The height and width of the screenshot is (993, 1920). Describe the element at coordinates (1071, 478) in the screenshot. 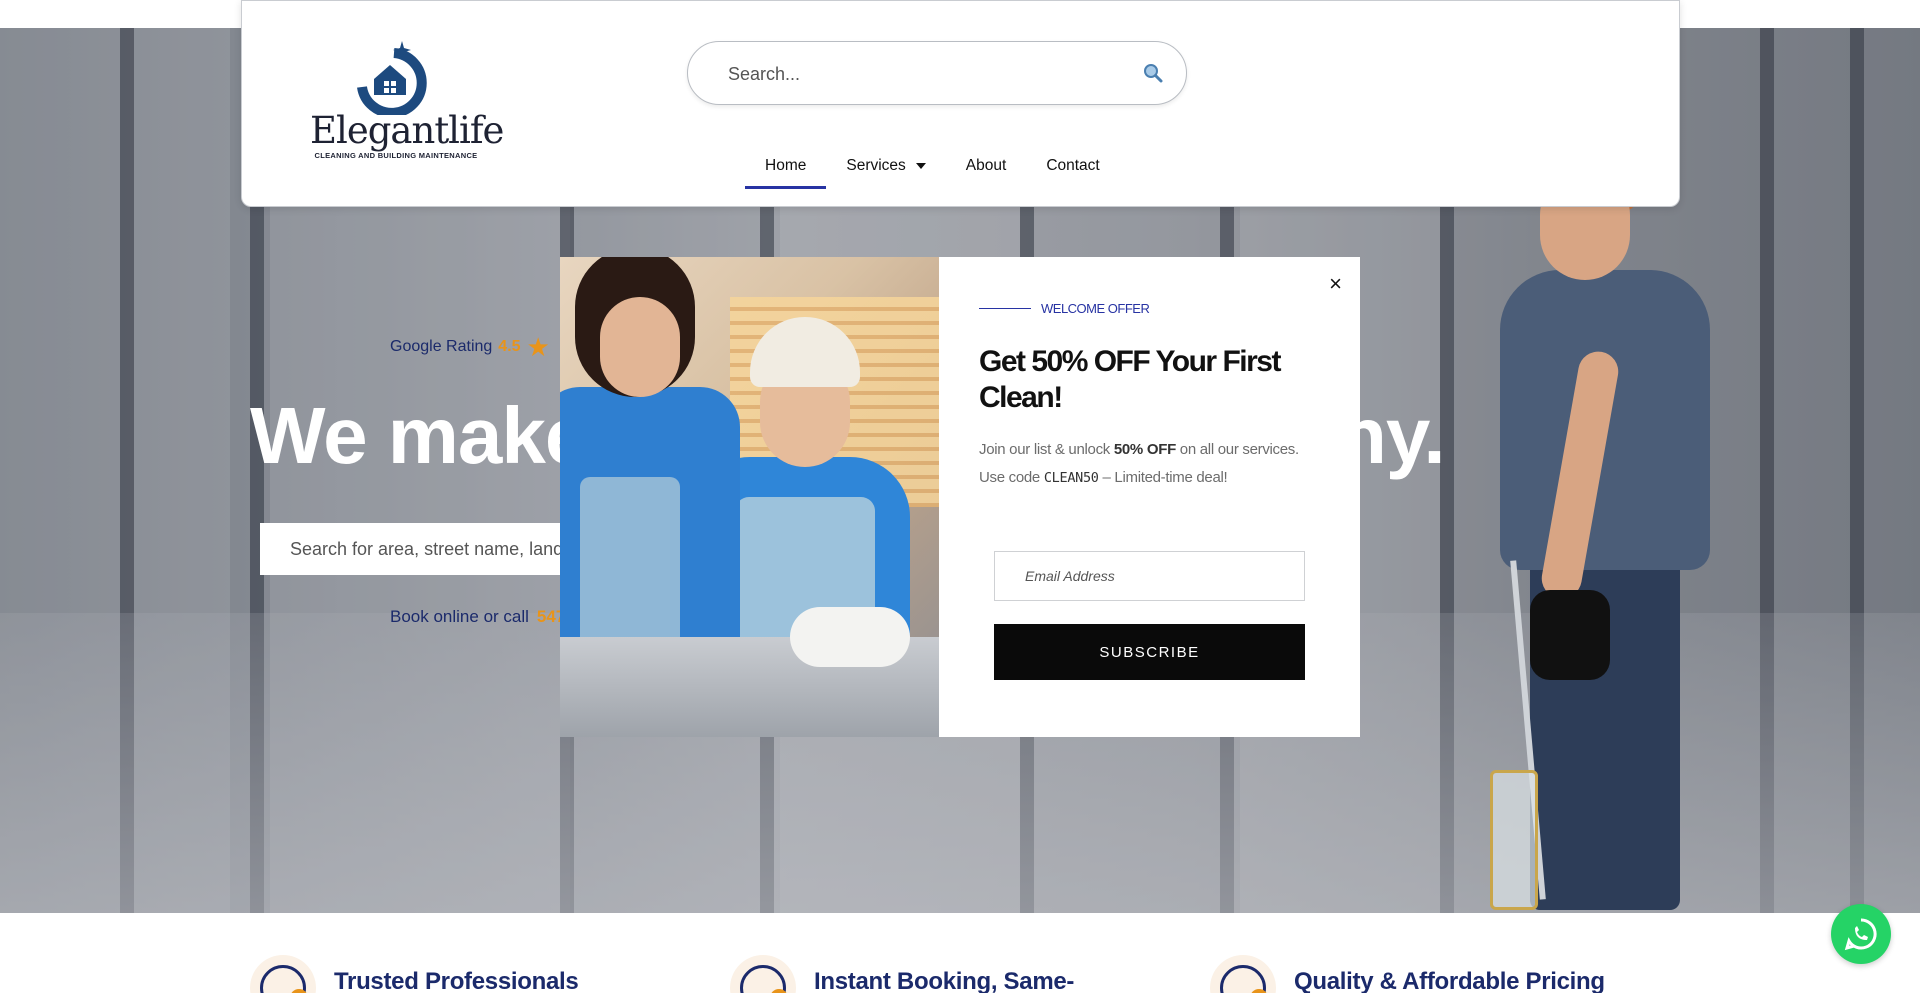

I see `promo-code: CLEAN50` at that location.